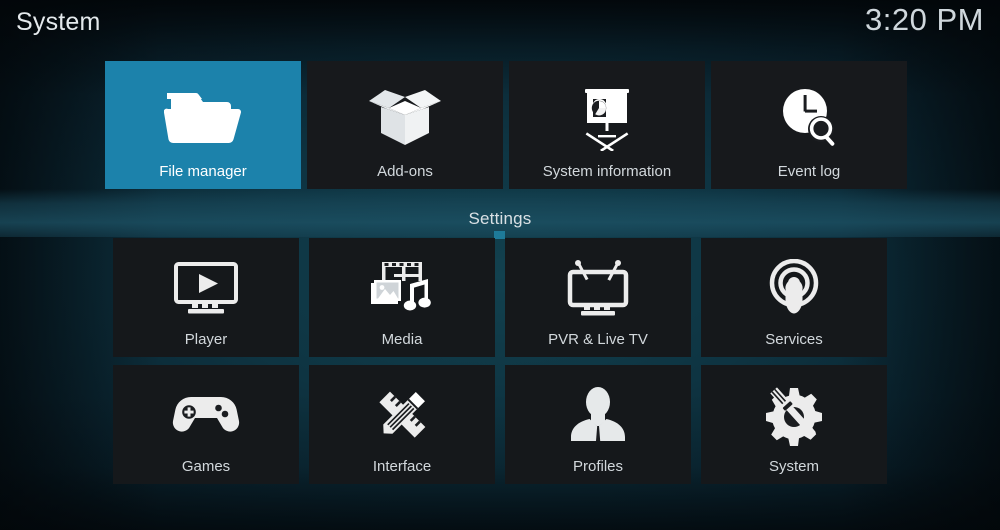  What do you see at coordinates (794, 415) in the screenshot?
I see `gear-screwdriver-icon` at bounding box center [794, 415].